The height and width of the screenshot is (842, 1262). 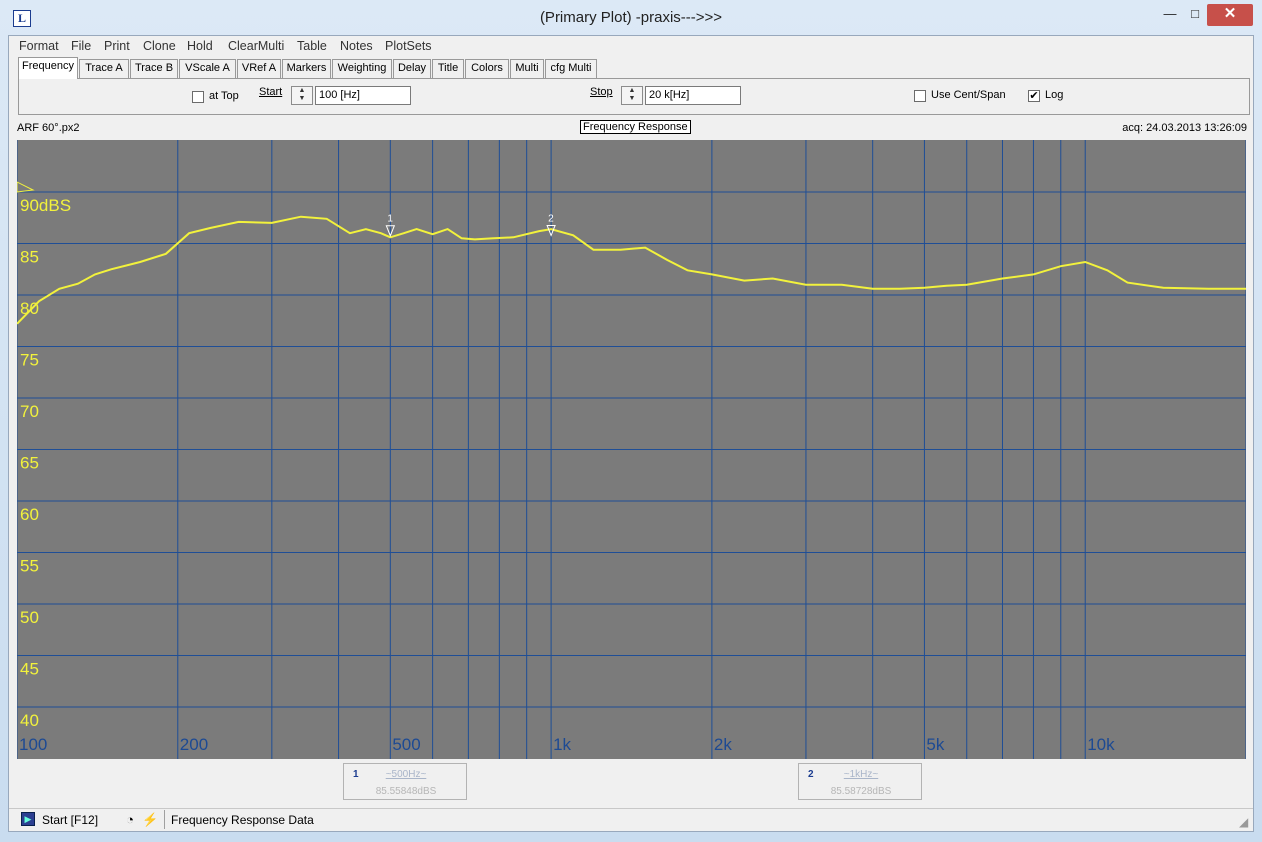 What do you see at coordinates (70, 820) in the screenshot?
I see `start-status-label: Start [F12]` at bounding box center [70, 820].